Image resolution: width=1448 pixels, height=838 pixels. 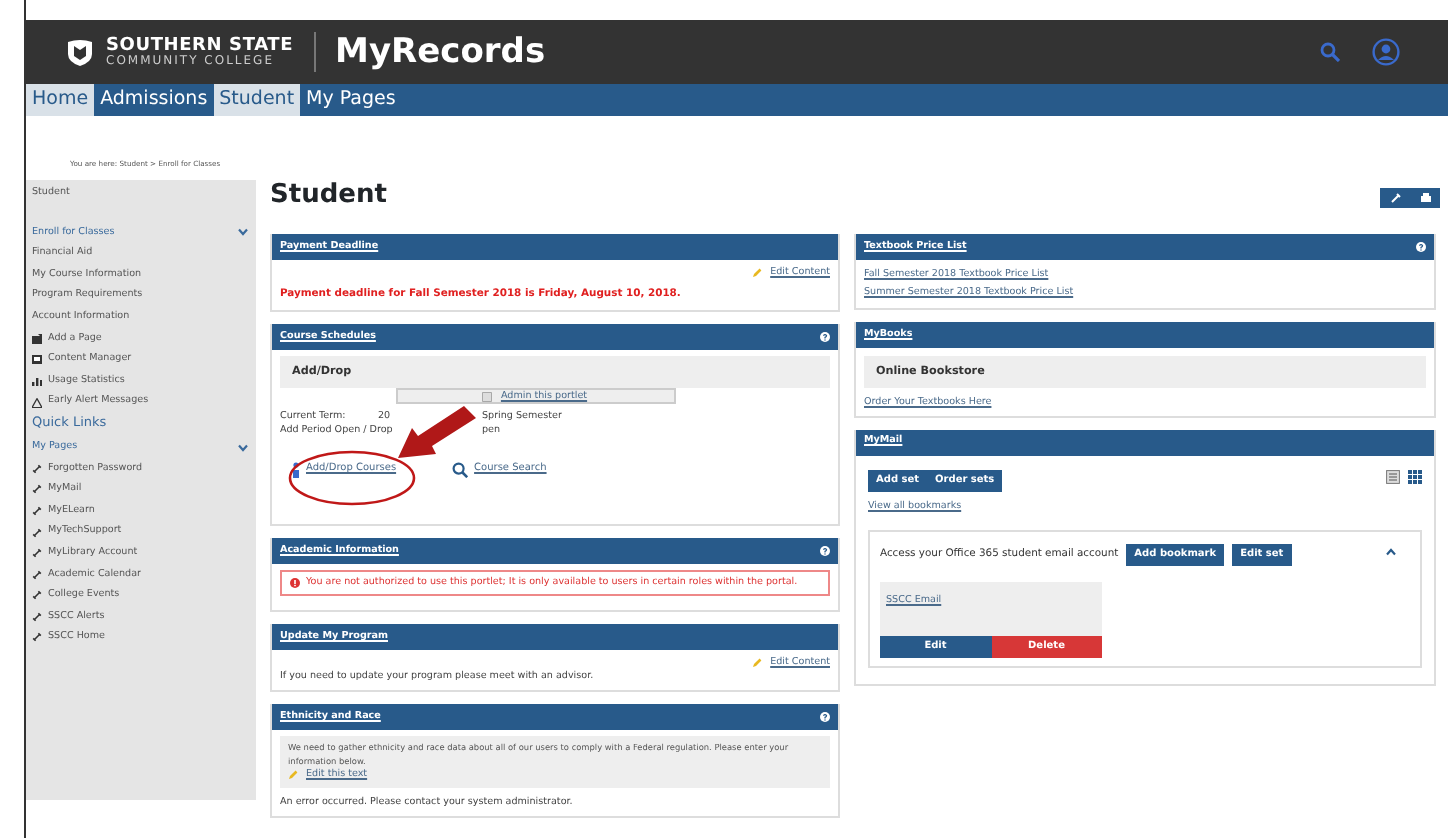 I want to click on wrench-icon, so click(x=1395, y=198).